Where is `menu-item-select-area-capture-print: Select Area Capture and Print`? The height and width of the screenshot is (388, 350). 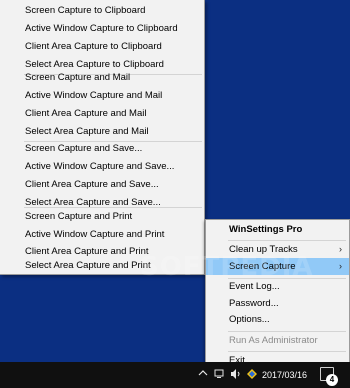
menu-item-select-area-capture-print: Select Area Capture and Print is located at coordinates (102, 266).